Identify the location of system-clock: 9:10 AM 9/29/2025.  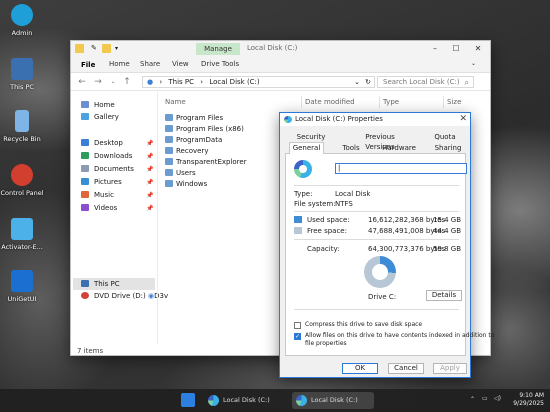
(528, 400).